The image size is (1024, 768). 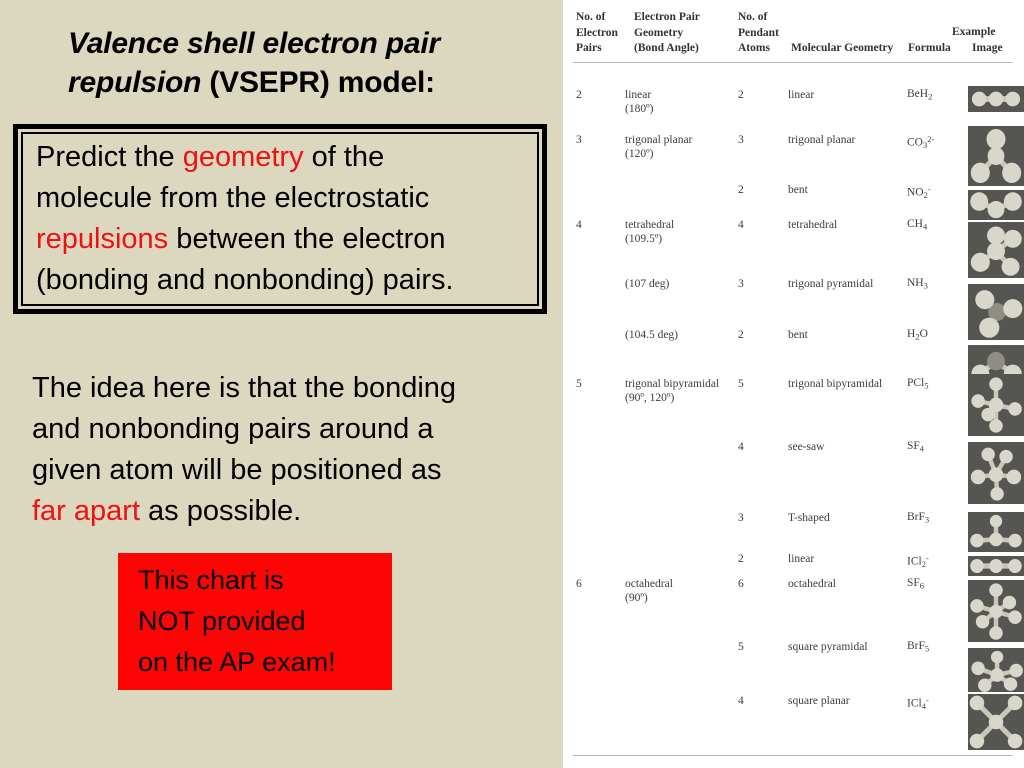 I want to click on warning-line3: on the AP exam!, so click(x=237, y=662).